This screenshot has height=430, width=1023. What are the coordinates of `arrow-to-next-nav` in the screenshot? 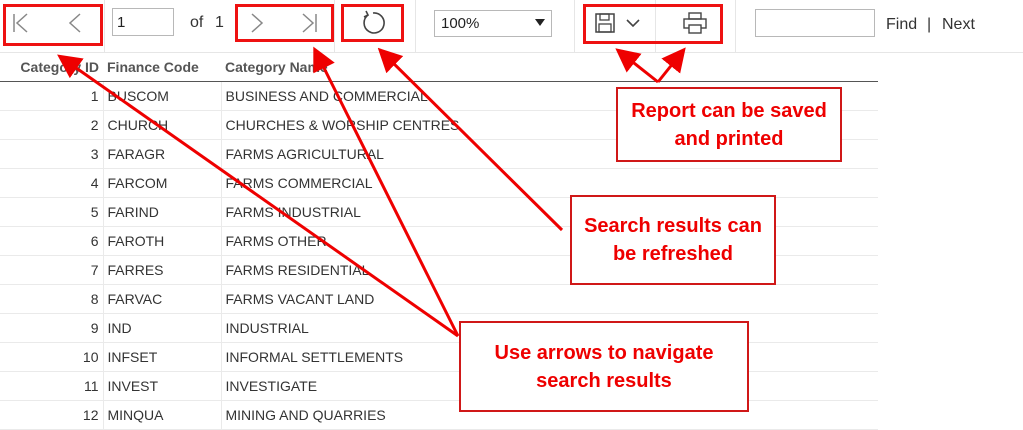 It's located at (386, 191).